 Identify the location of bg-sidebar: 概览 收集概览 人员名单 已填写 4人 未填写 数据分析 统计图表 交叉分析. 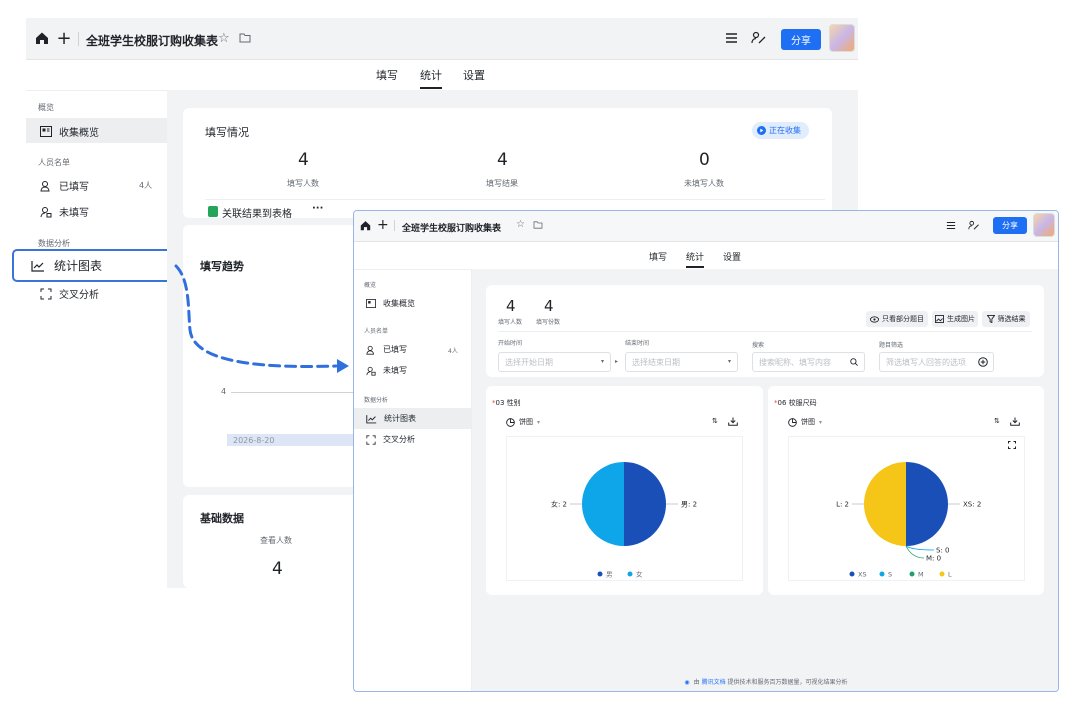
(92, 339).